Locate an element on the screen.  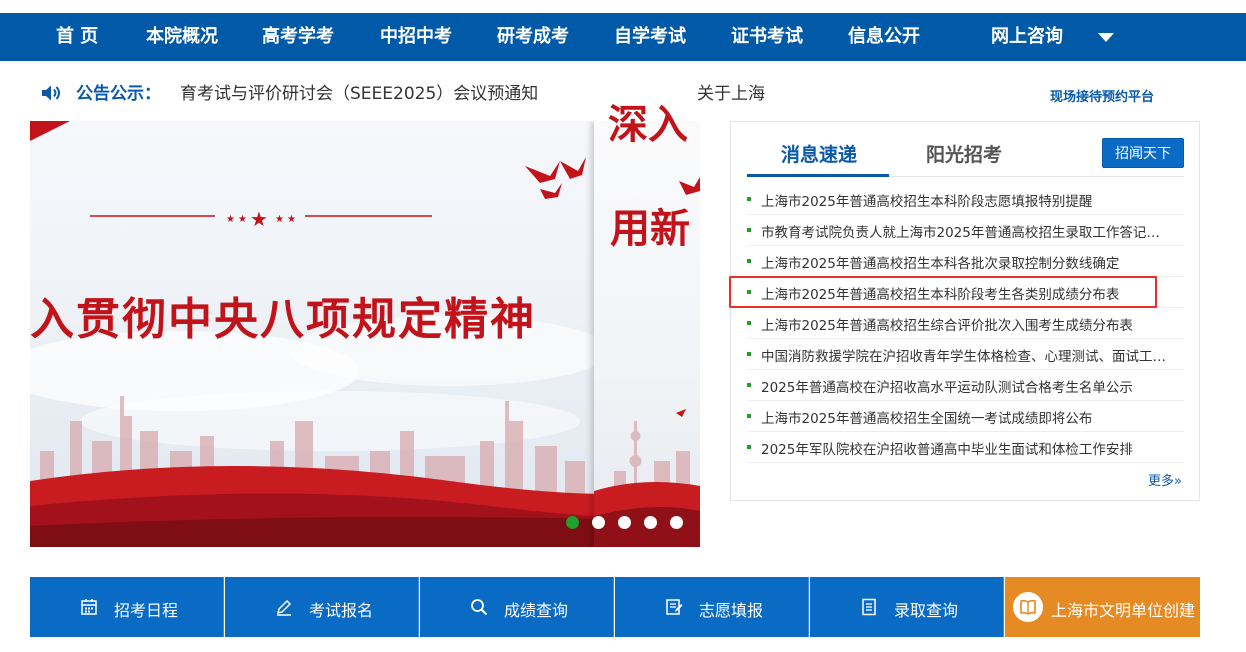
edit-form-icon is located at coordinates (674, 607).